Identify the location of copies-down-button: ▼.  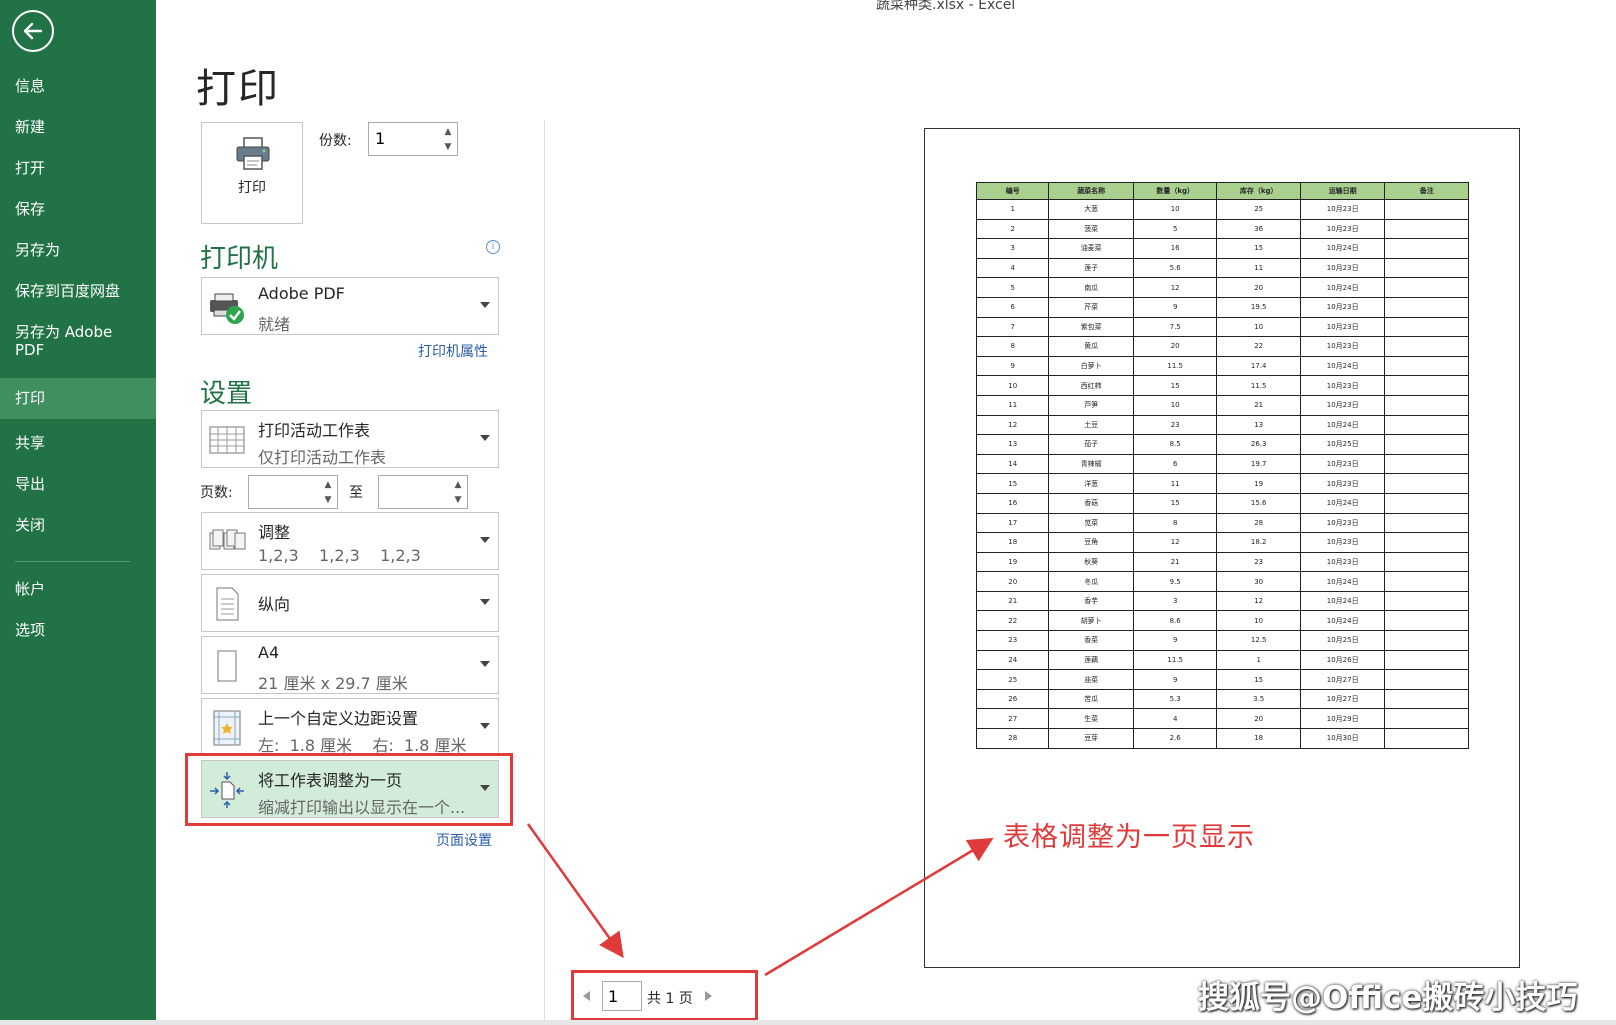
(448, 147).